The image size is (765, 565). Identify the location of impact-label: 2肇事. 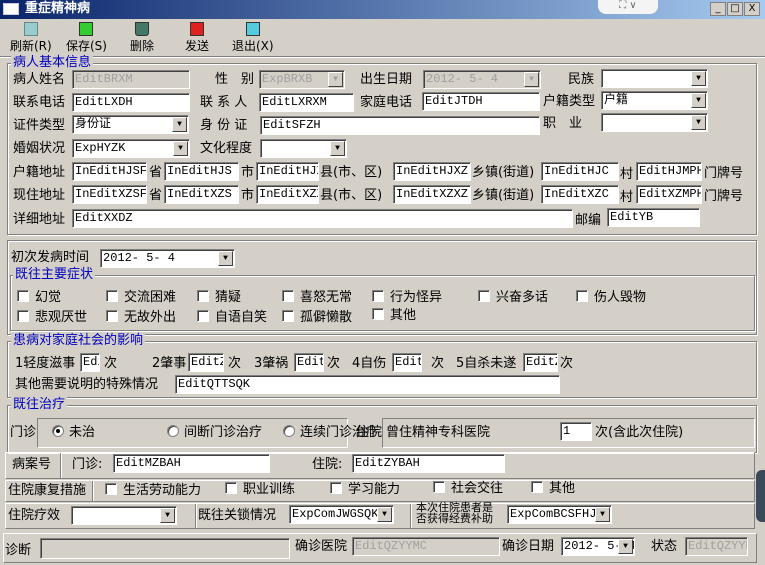
(169, 363).